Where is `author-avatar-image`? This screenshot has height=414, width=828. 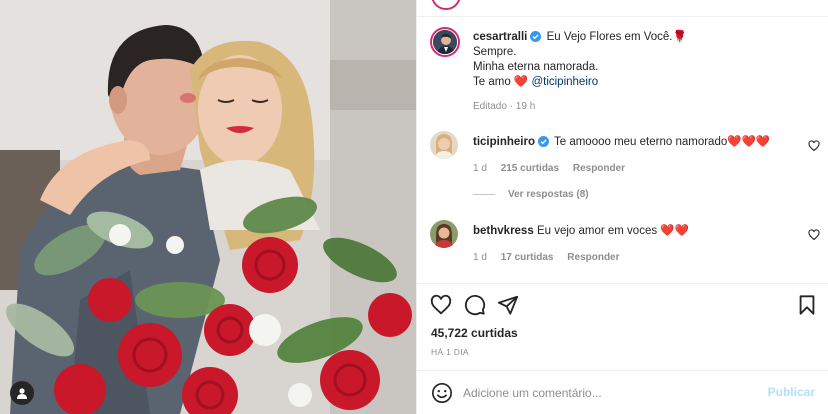
author-avatar-image is located at coordinates (445, 42).